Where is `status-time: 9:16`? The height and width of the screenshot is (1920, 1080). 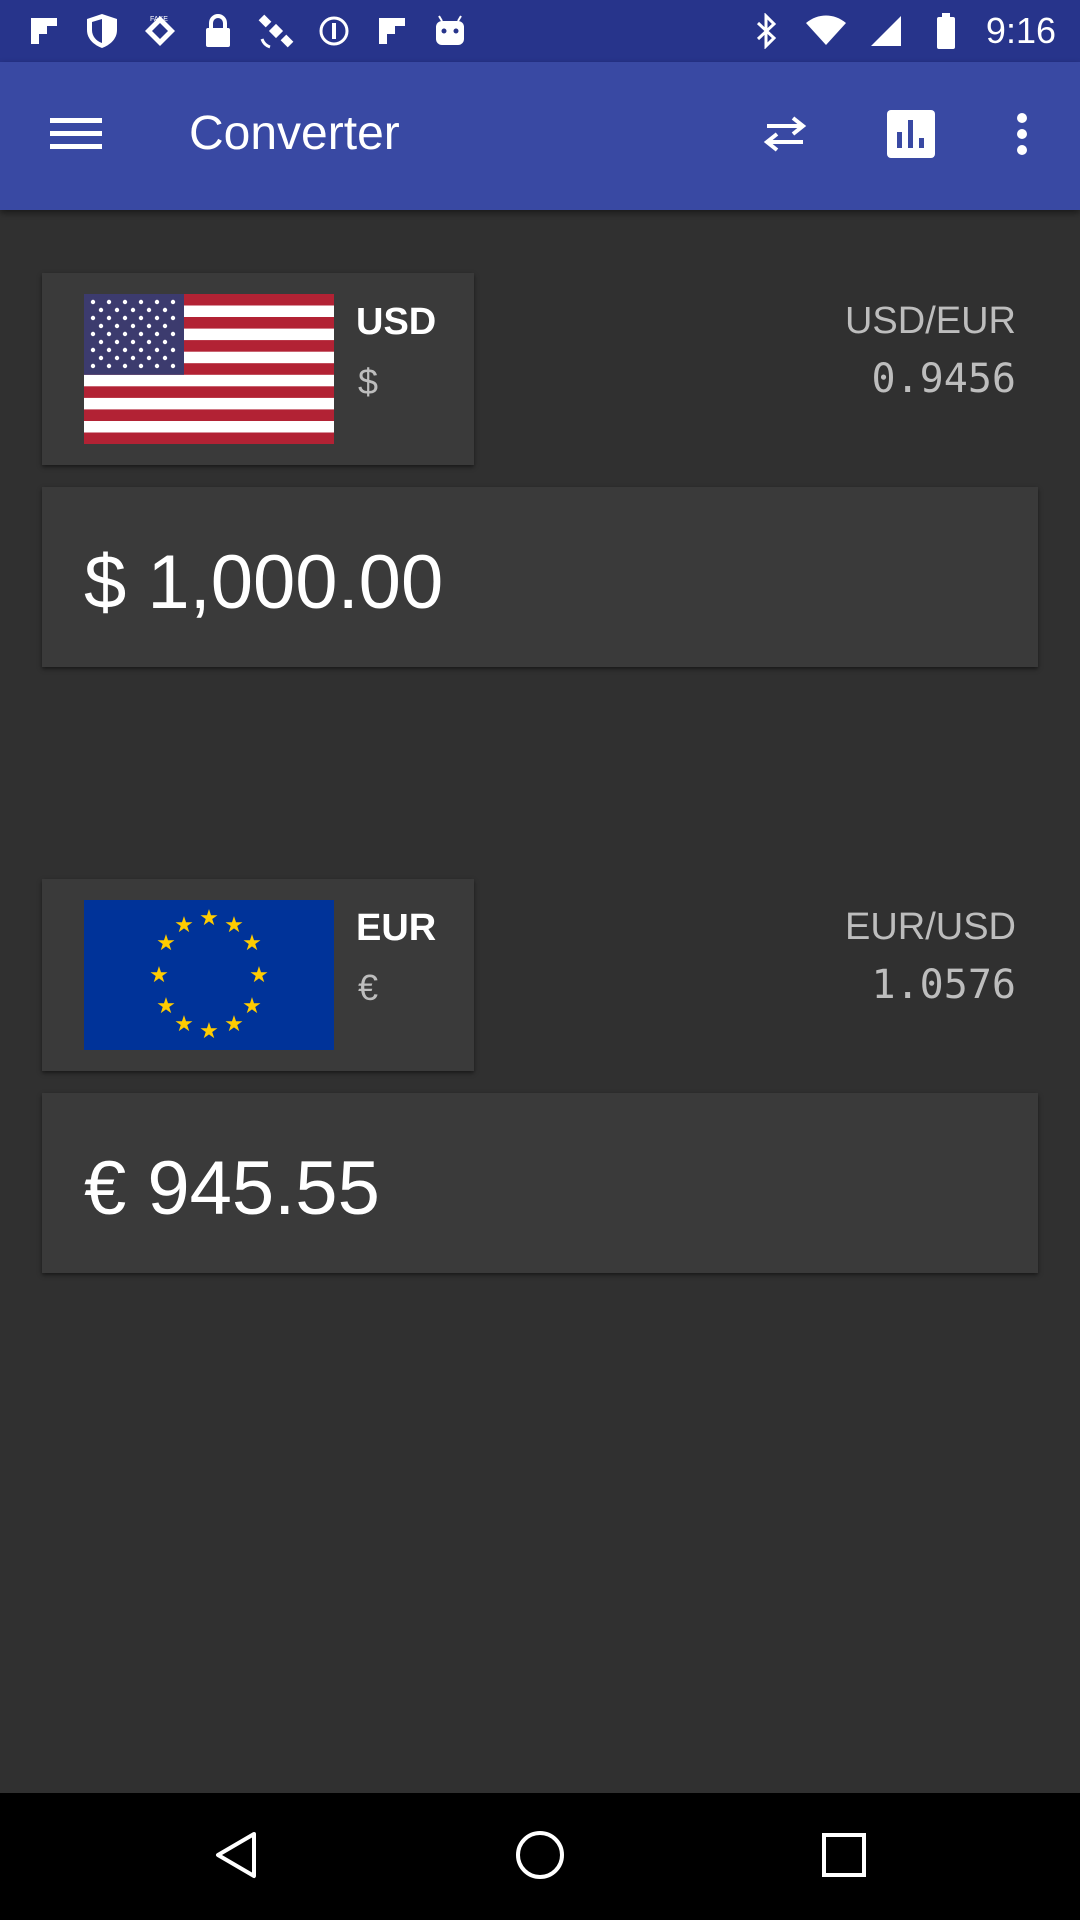
status-time: 9:16 is located at coordinates (1020, 30).